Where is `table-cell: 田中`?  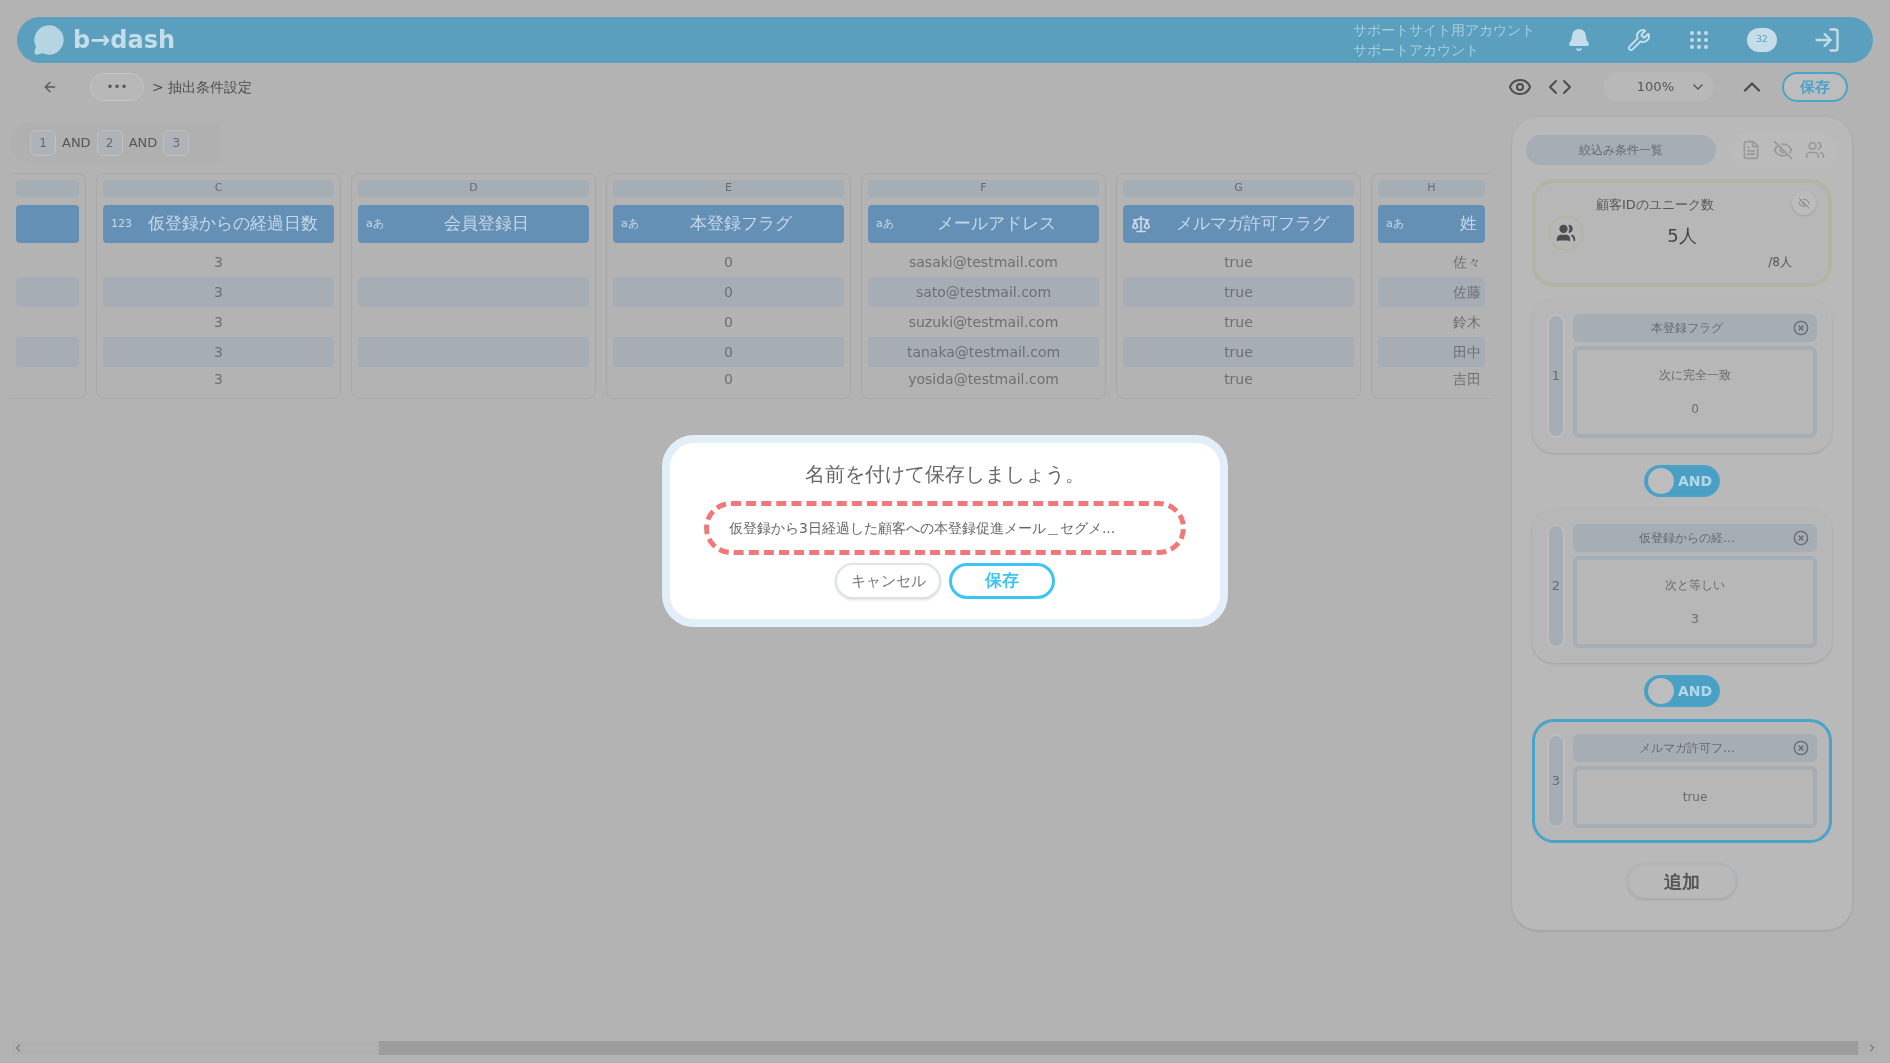
table-cell: 田中 is located at coordinates (1431, 352).